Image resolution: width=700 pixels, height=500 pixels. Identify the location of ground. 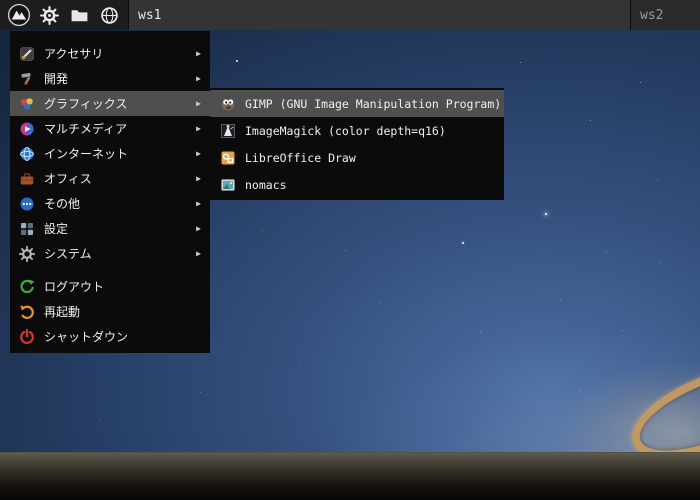
(350, 476).